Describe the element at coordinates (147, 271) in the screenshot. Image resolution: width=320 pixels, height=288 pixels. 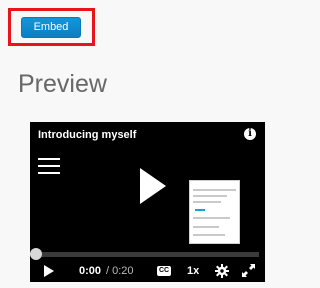
I see `control-bar: 0:00 / 0:20 CC 1x` at that location.